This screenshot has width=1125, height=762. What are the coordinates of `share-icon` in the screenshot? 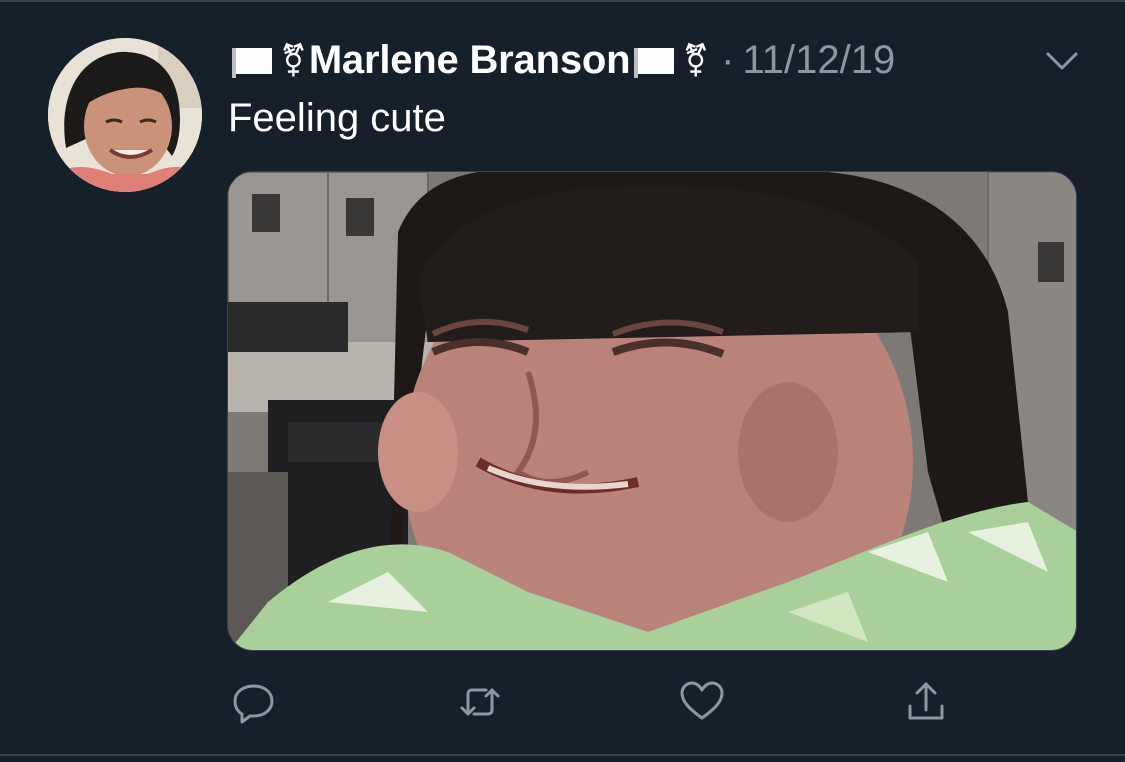 It's located at (926, 701).